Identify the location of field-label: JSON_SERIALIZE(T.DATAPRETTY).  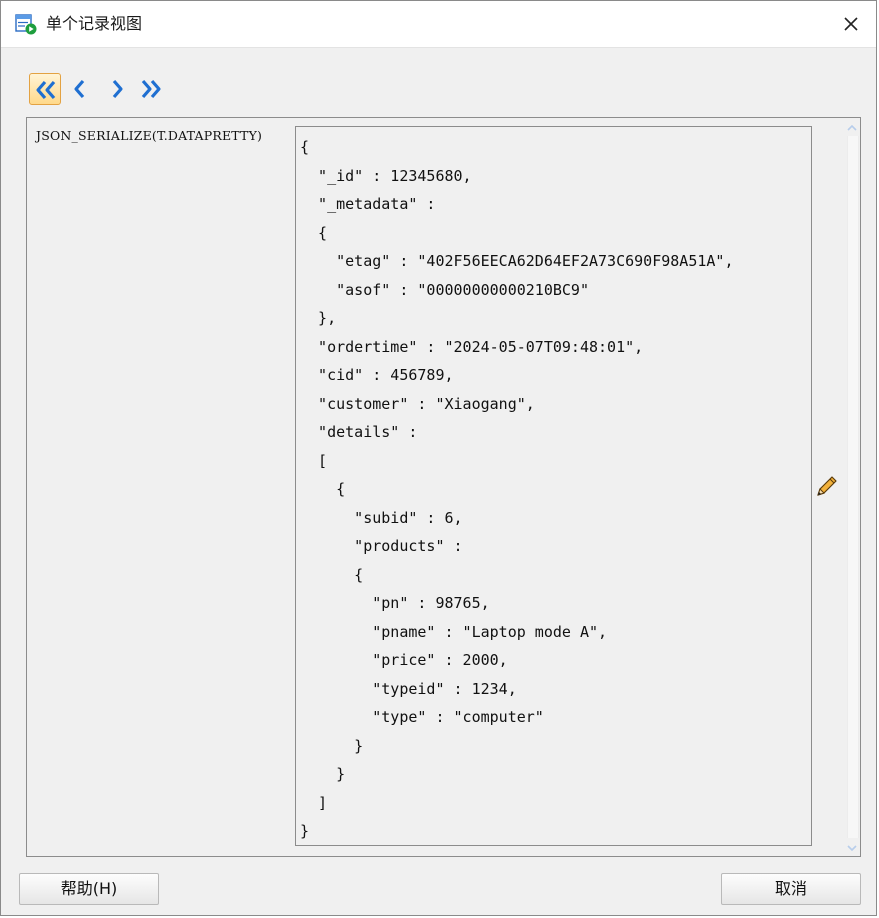
(149, 135).